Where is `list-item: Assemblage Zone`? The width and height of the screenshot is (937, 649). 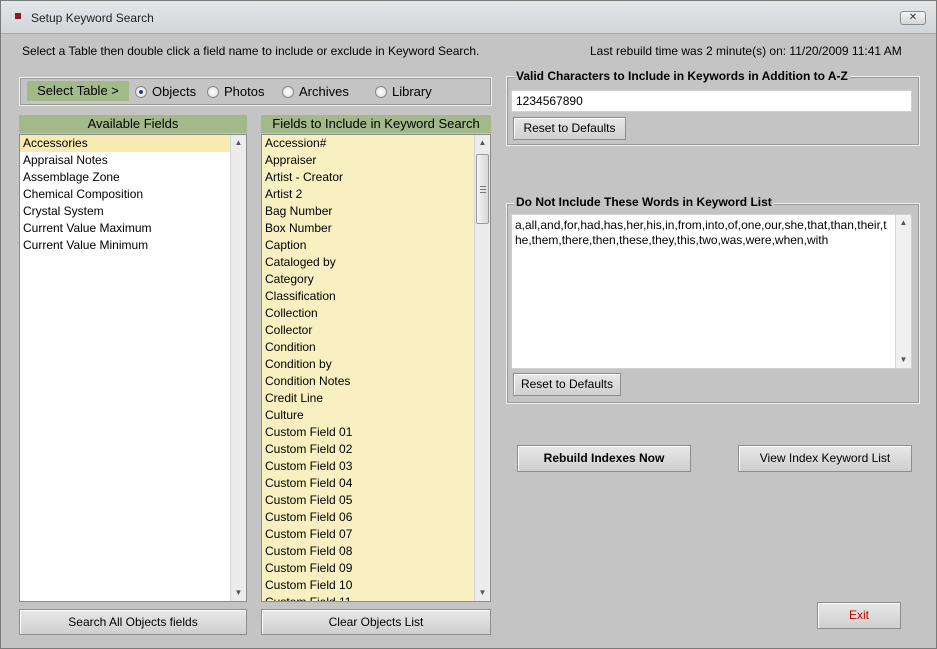 list-item: Assemblage Zone is located at coordinates (133, 177).